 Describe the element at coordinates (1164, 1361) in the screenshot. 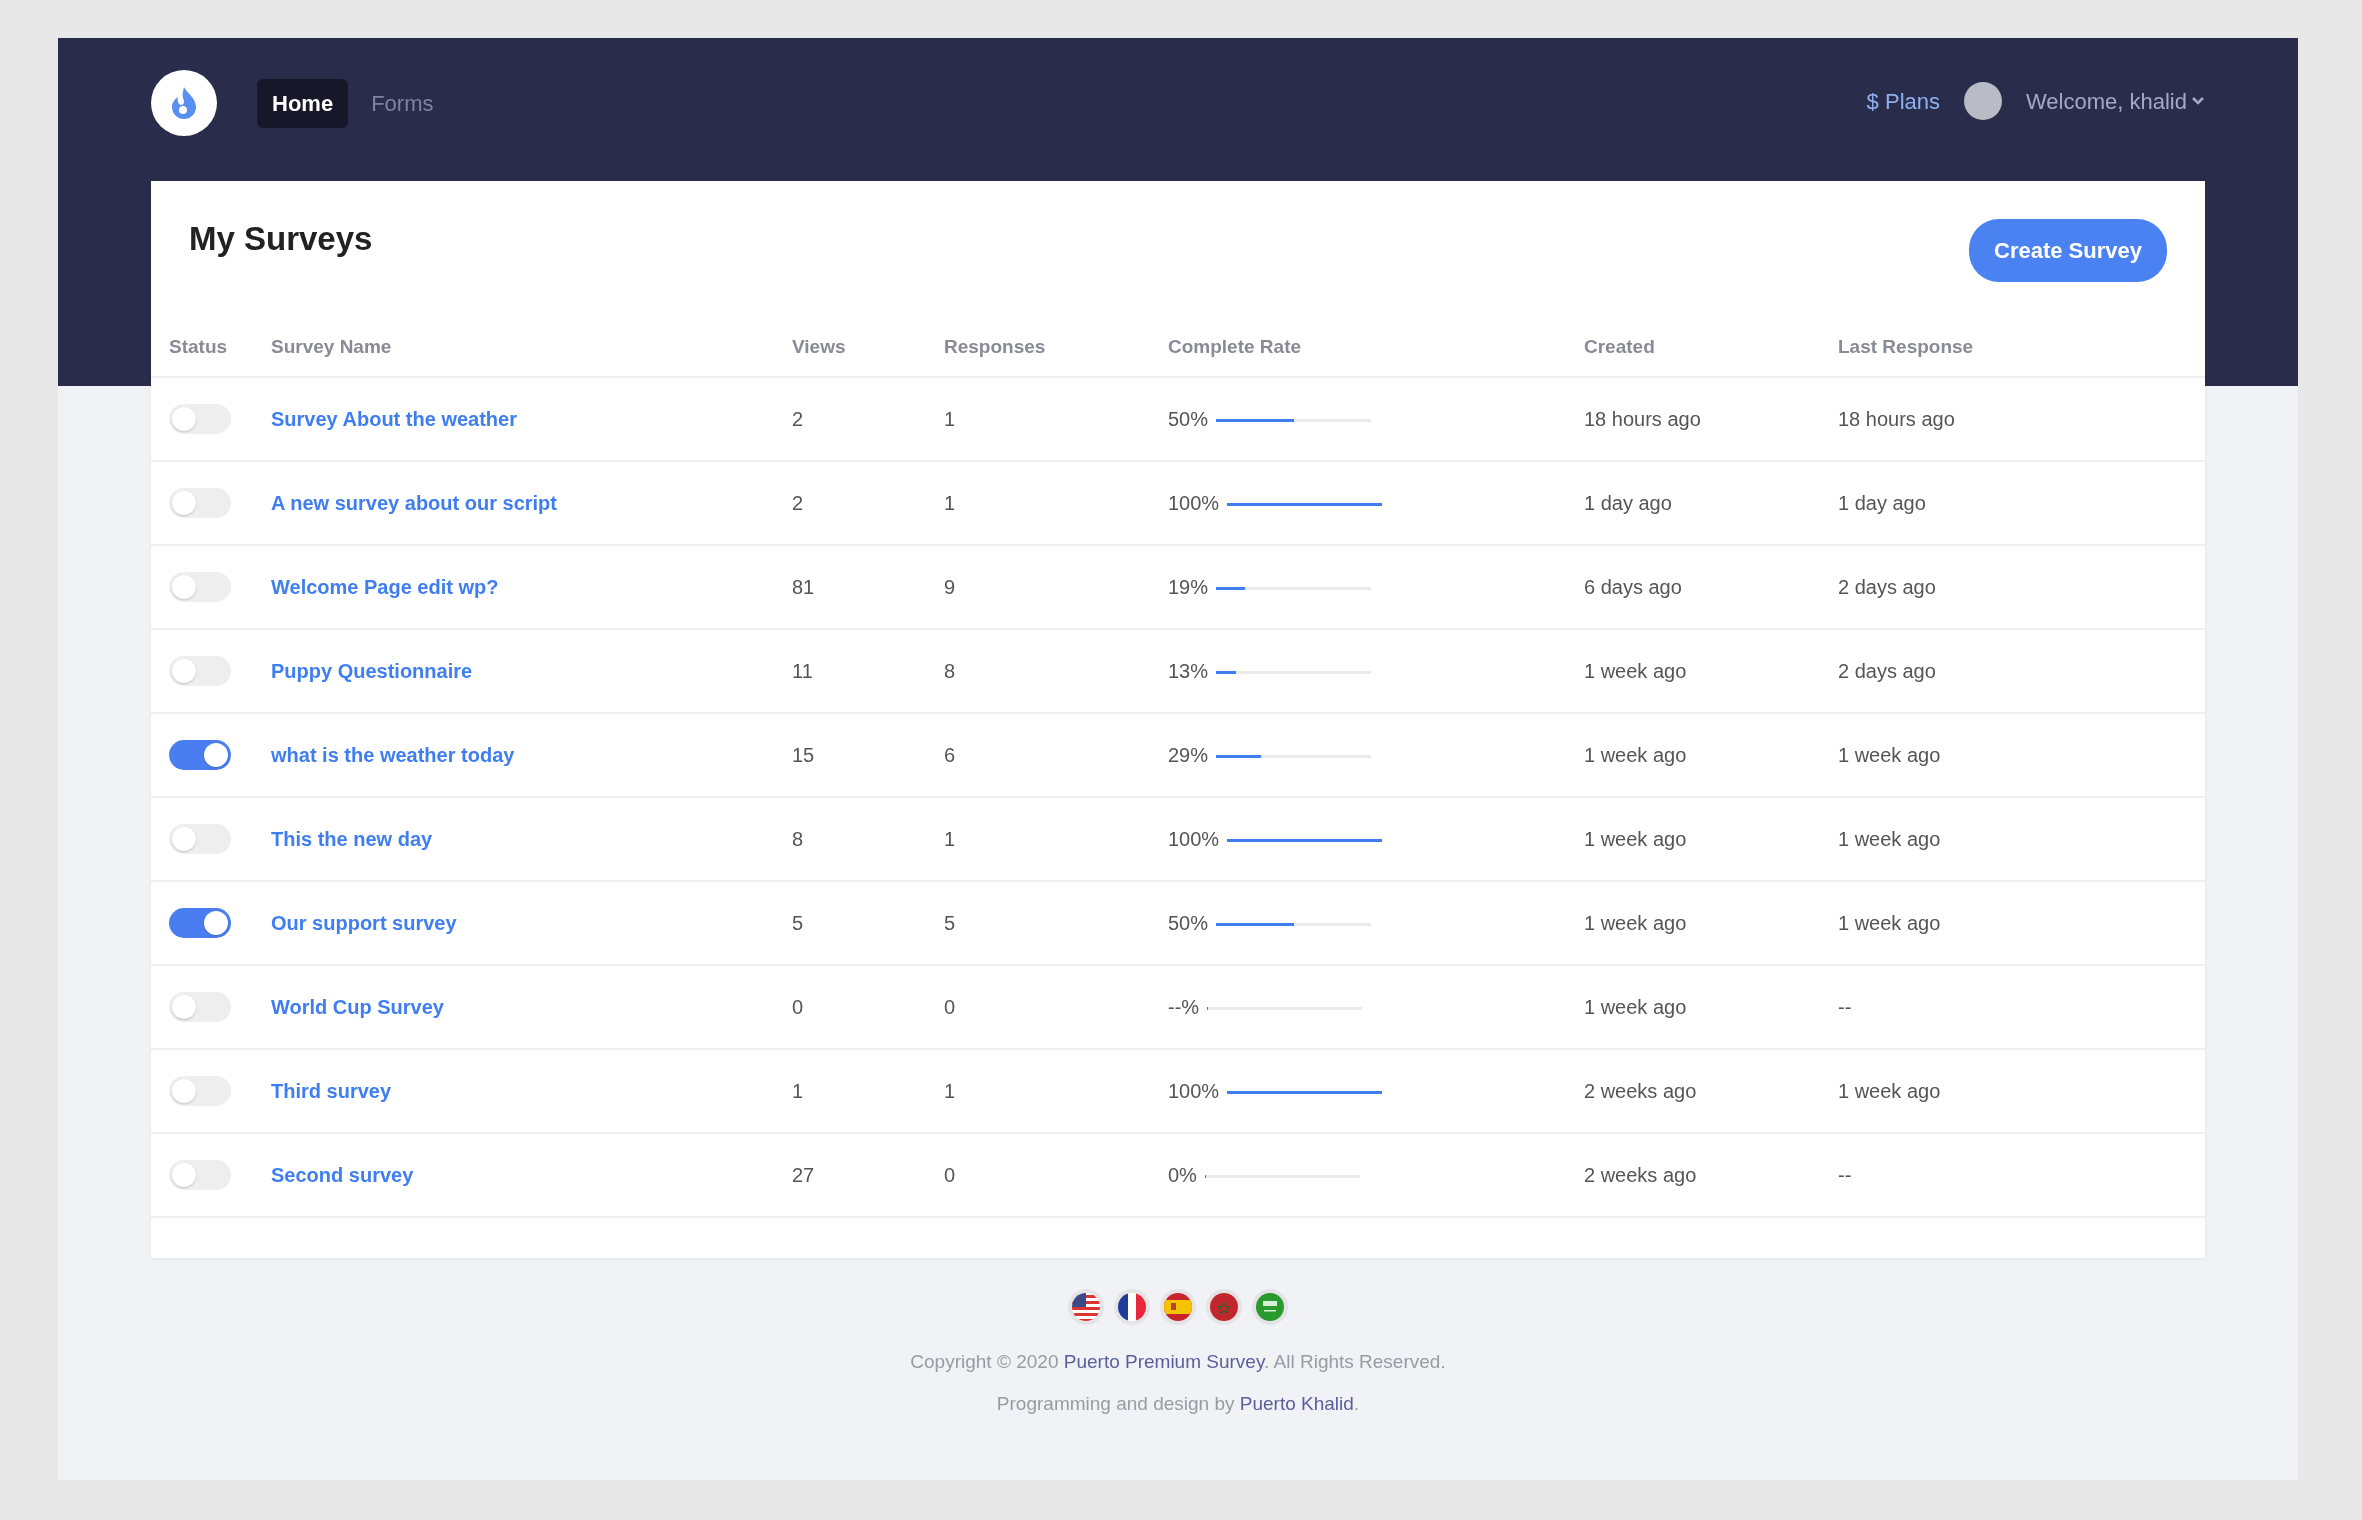

I see `site-link: Puerto Premium Survey` at that location.